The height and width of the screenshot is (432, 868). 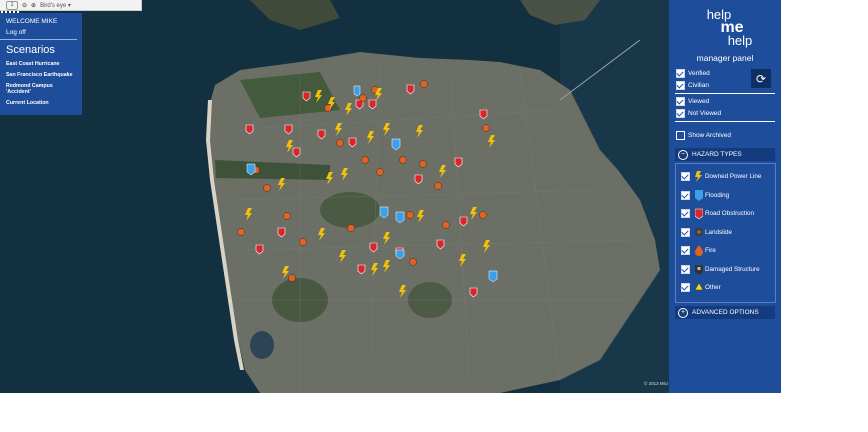 I want to click on map-nav-control: 1, so click(x=12, y=5).